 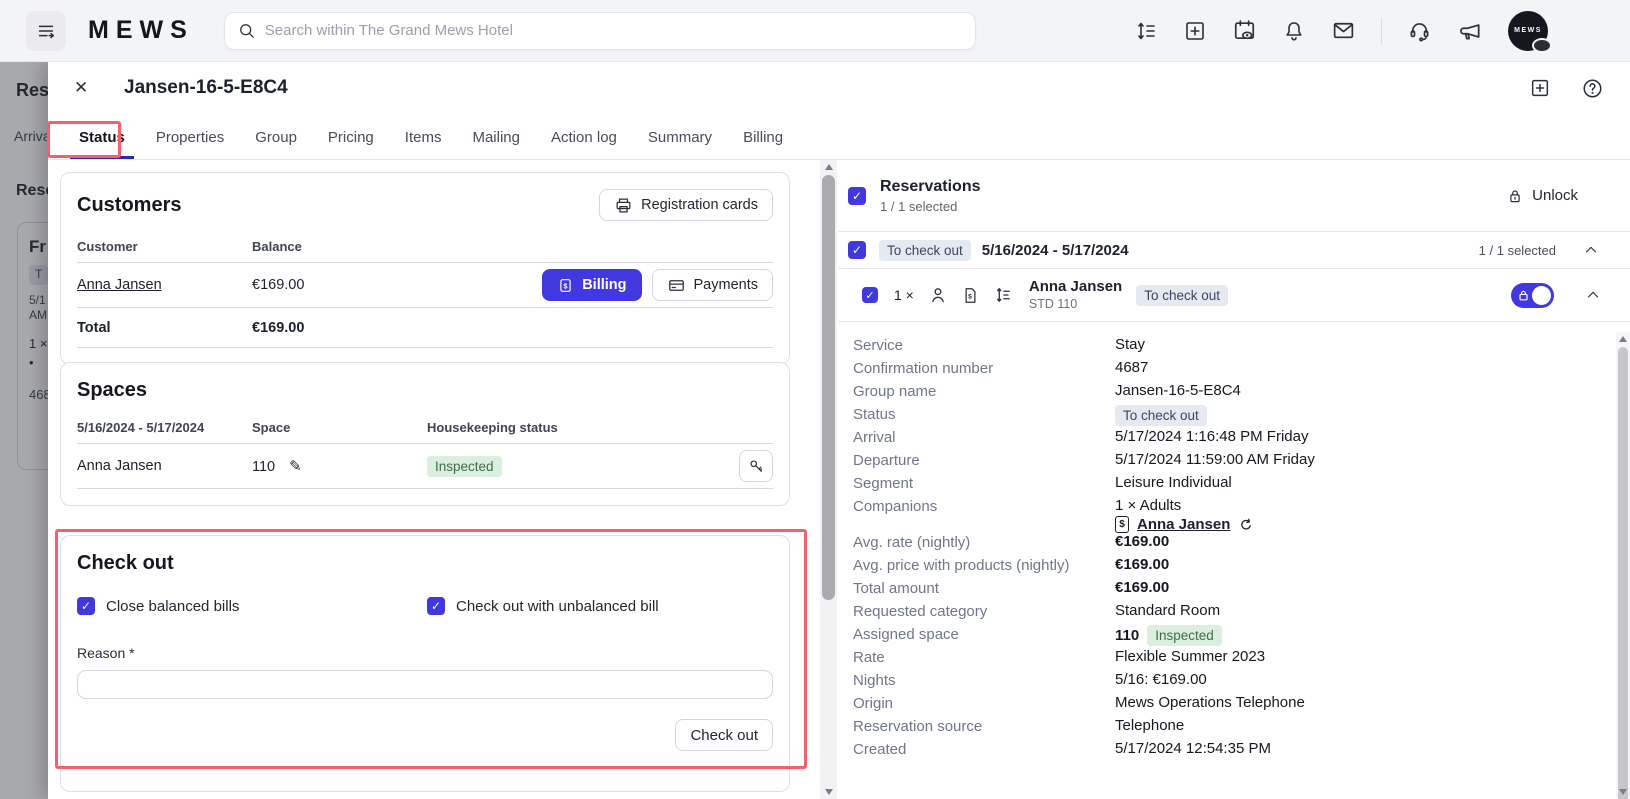 I want to click on detail-row: Segment Leisure Individual, so click(x=1221, y=485).